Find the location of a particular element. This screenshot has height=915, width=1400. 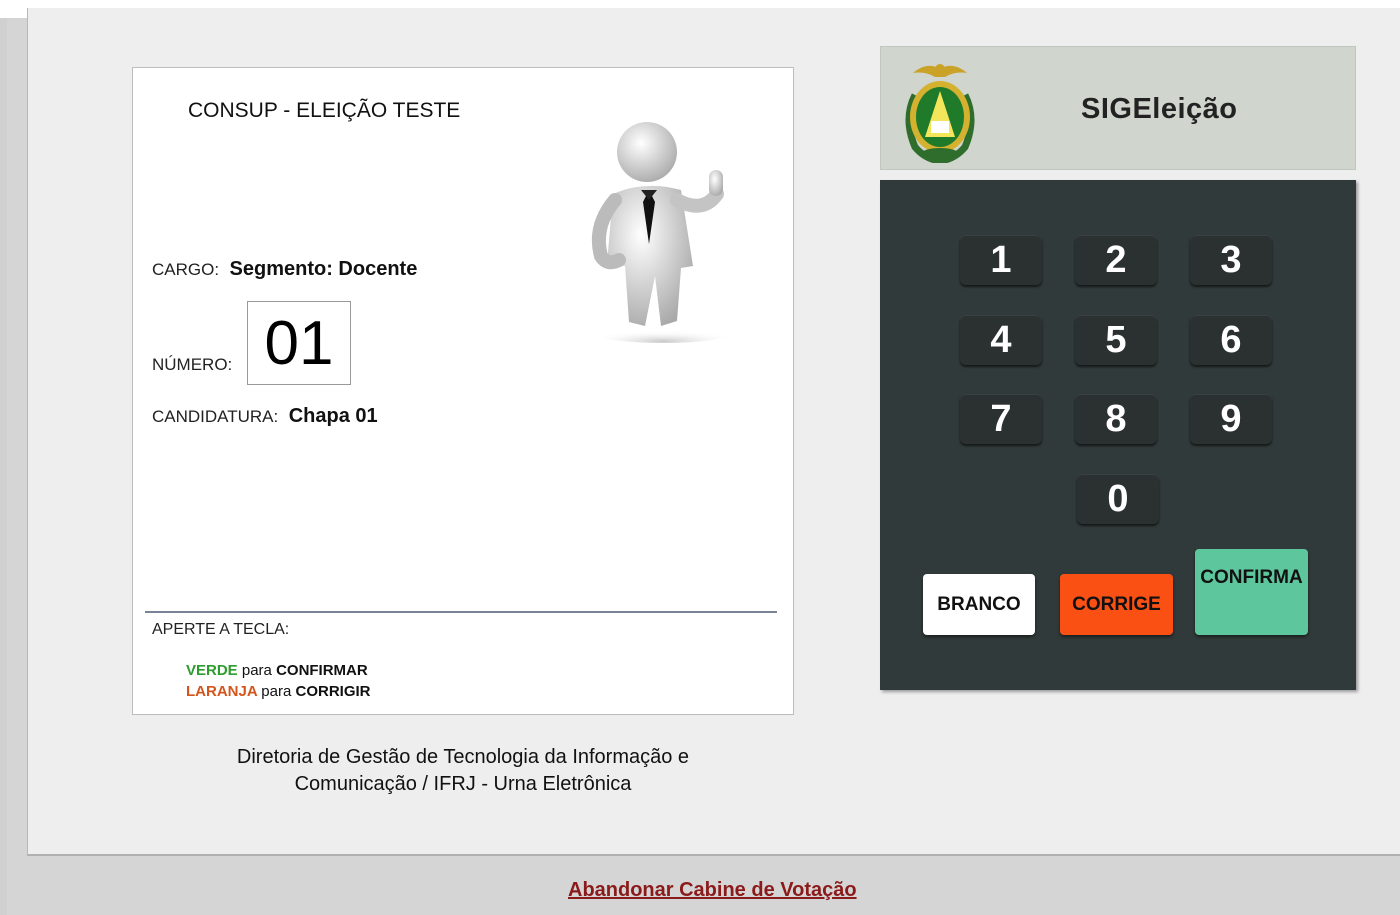

cargo-value: Segmento: Docente is located at coordinates (323, 269).